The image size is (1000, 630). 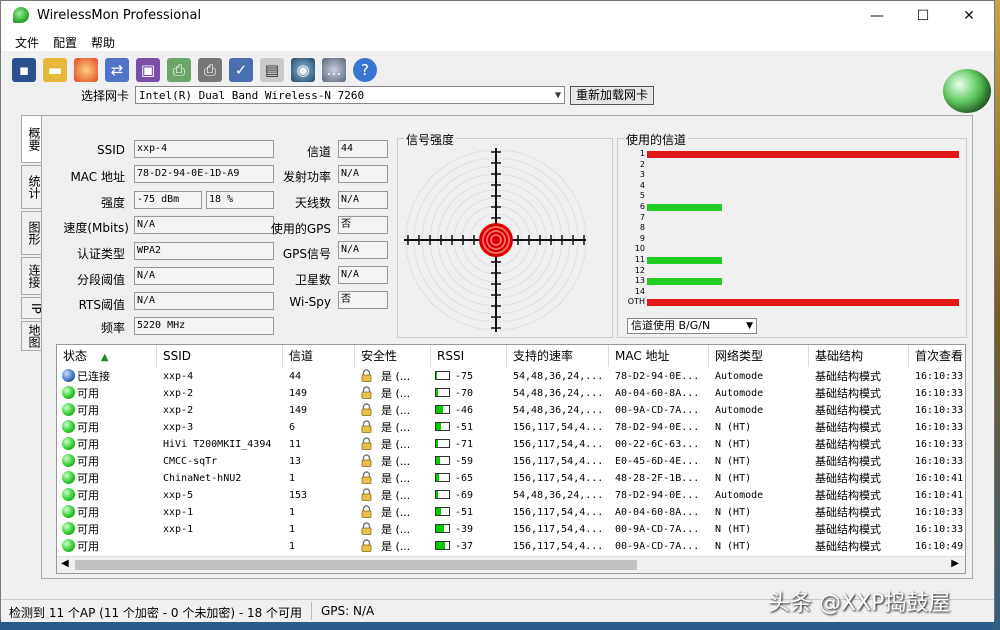 I want to click on scroll-left-icon: ◀, so click(x=65, y=563).